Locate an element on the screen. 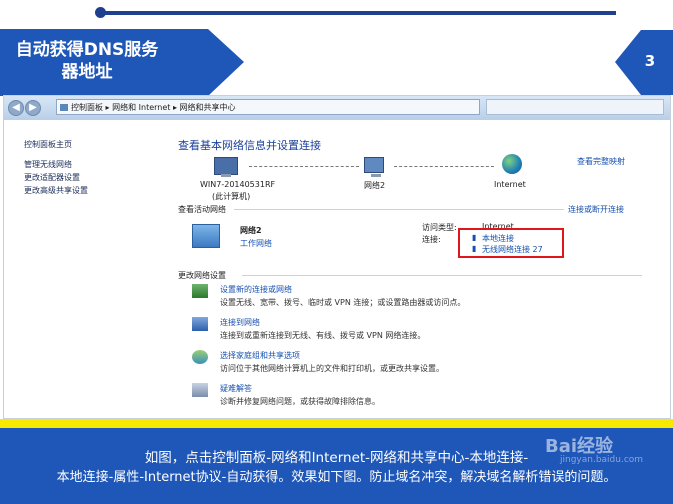  internet-label: Internet is located at coordinates (510, 184).